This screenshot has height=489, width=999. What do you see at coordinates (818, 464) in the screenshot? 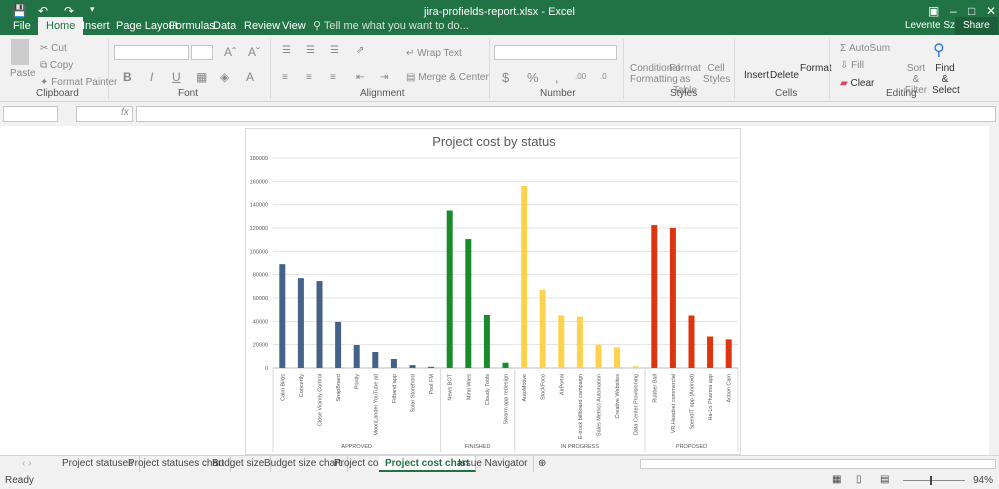
I see `horizontal-scrollbar` at bounding box center [818, 464].